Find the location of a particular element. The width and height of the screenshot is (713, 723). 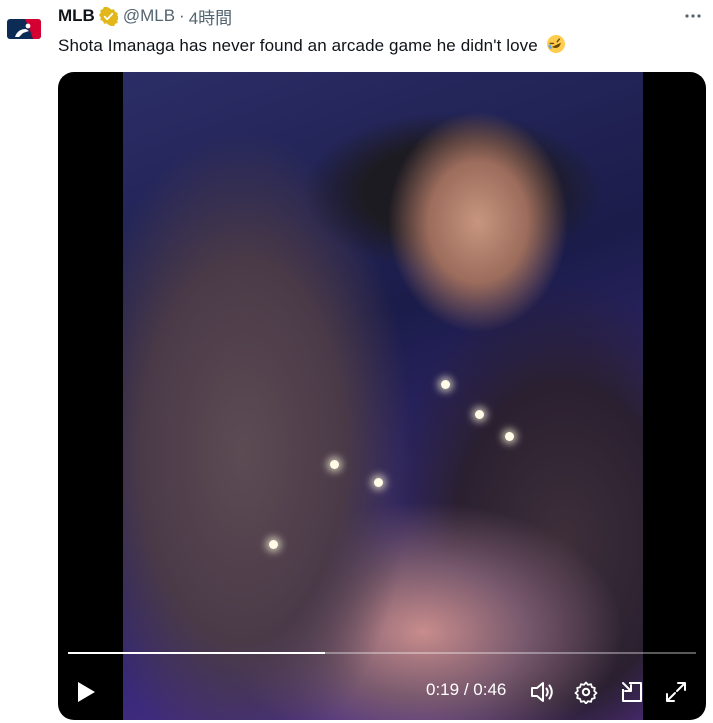

handle: @MLB is located at coordinates (149, 16).